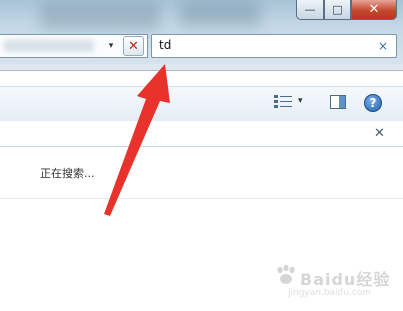  Describe the element at coordinates (49, 46) in the screenshot. I see `blurred-path` at that location.